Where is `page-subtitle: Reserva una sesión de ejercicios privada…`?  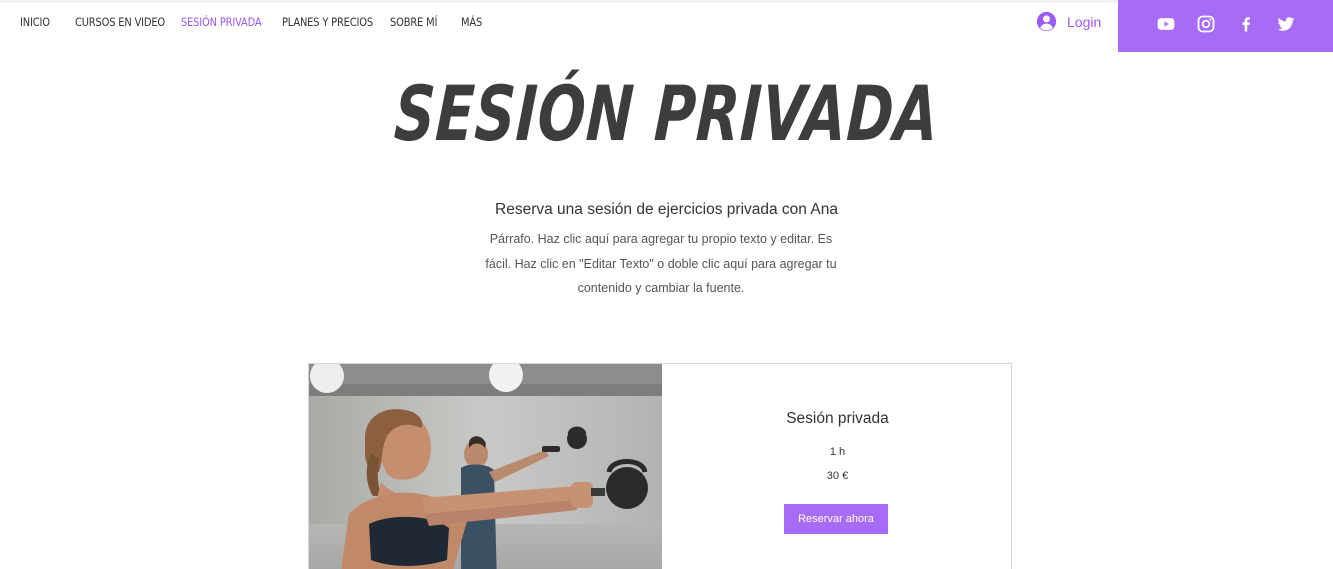
page-subtitle: Reserva una sesión de ejercicios privada… is located at coordinates (666, 209).